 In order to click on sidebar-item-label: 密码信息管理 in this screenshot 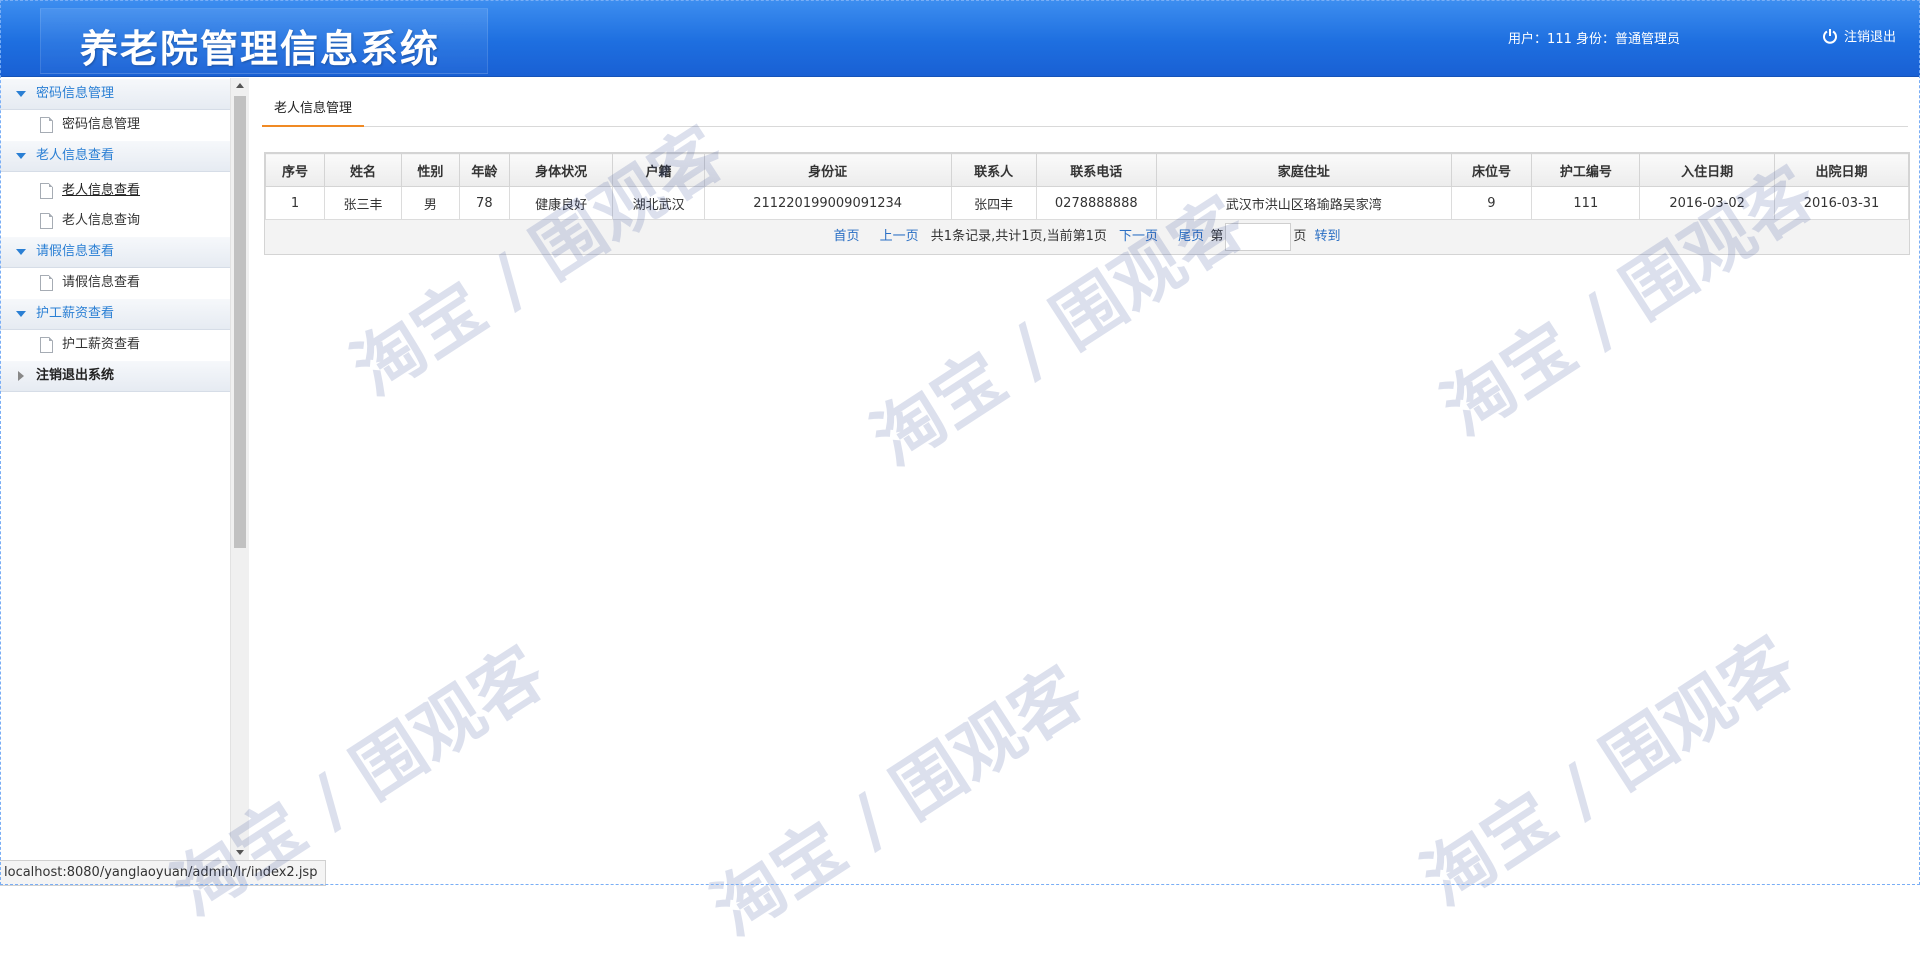, I will do `click(101, 124)`.